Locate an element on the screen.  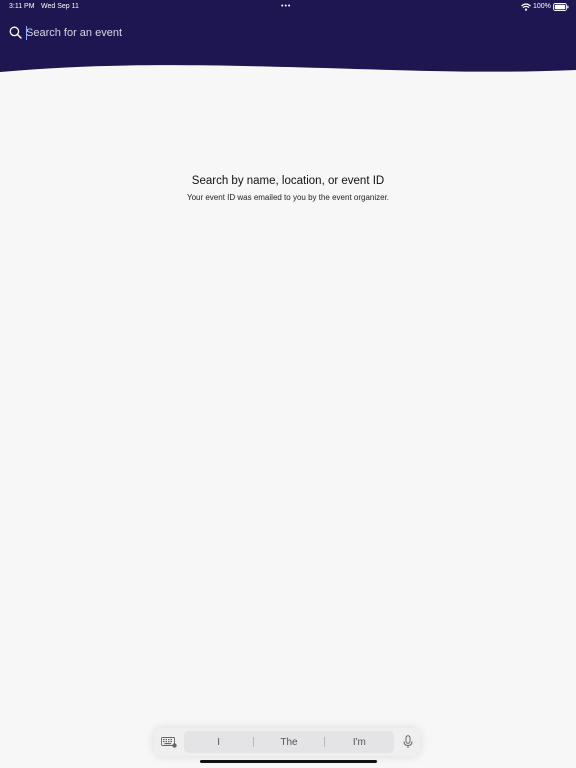
predictive-text-bar: I The I'm is located at coordinates (289, 742).